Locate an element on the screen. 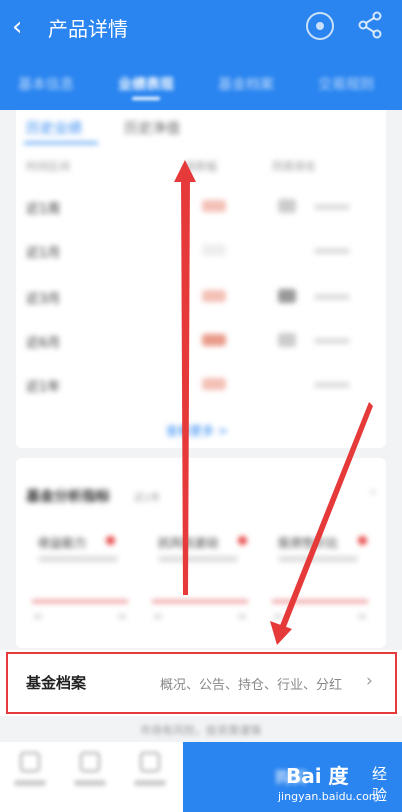  bottom-item-label: 自选 is located at coordinates (30, 783).